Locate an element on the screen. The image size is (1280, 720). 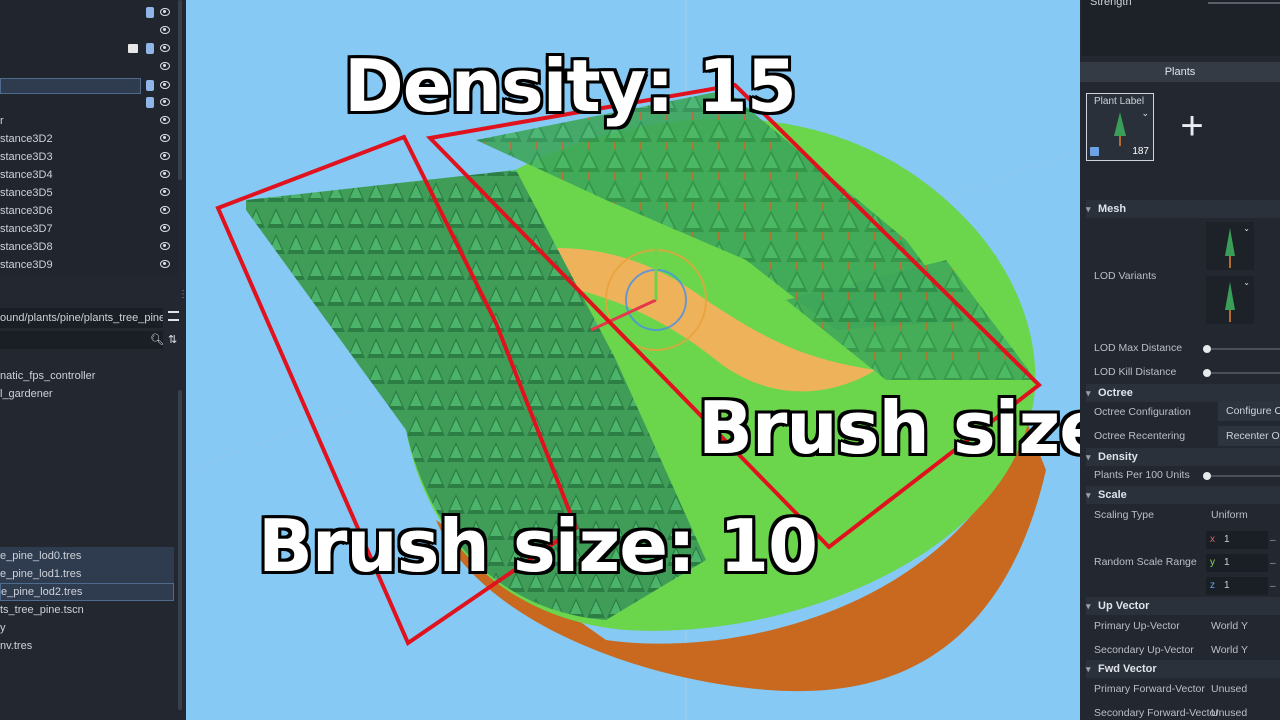
filesystem-item: y is located at coordinates (87, 628).